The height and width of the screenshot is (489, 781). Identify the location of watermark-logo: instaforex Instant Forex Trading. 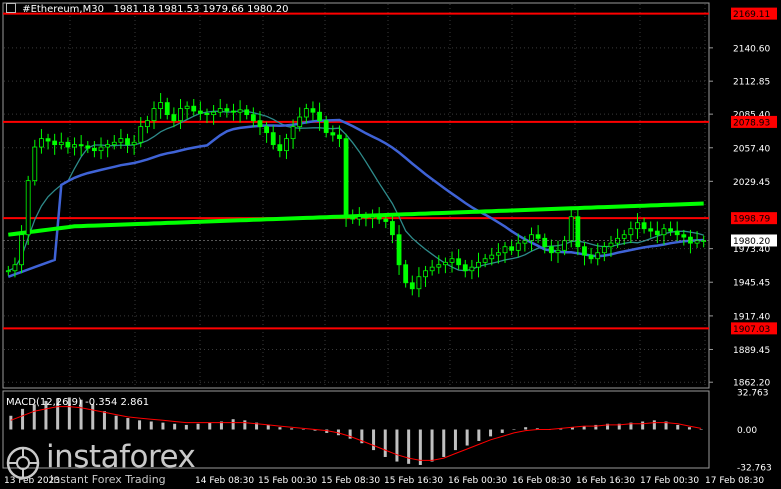
(106, 462).